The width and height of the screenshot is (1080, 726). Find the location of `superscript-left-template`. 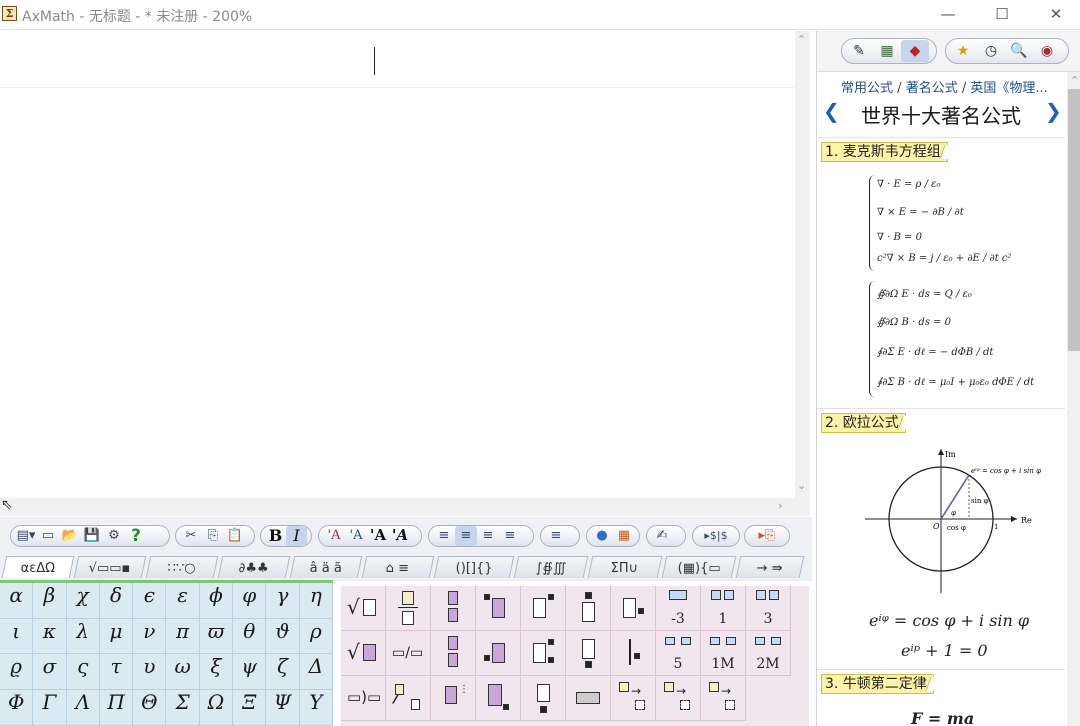

superscript-left-template is located at coordinates (498, 608).